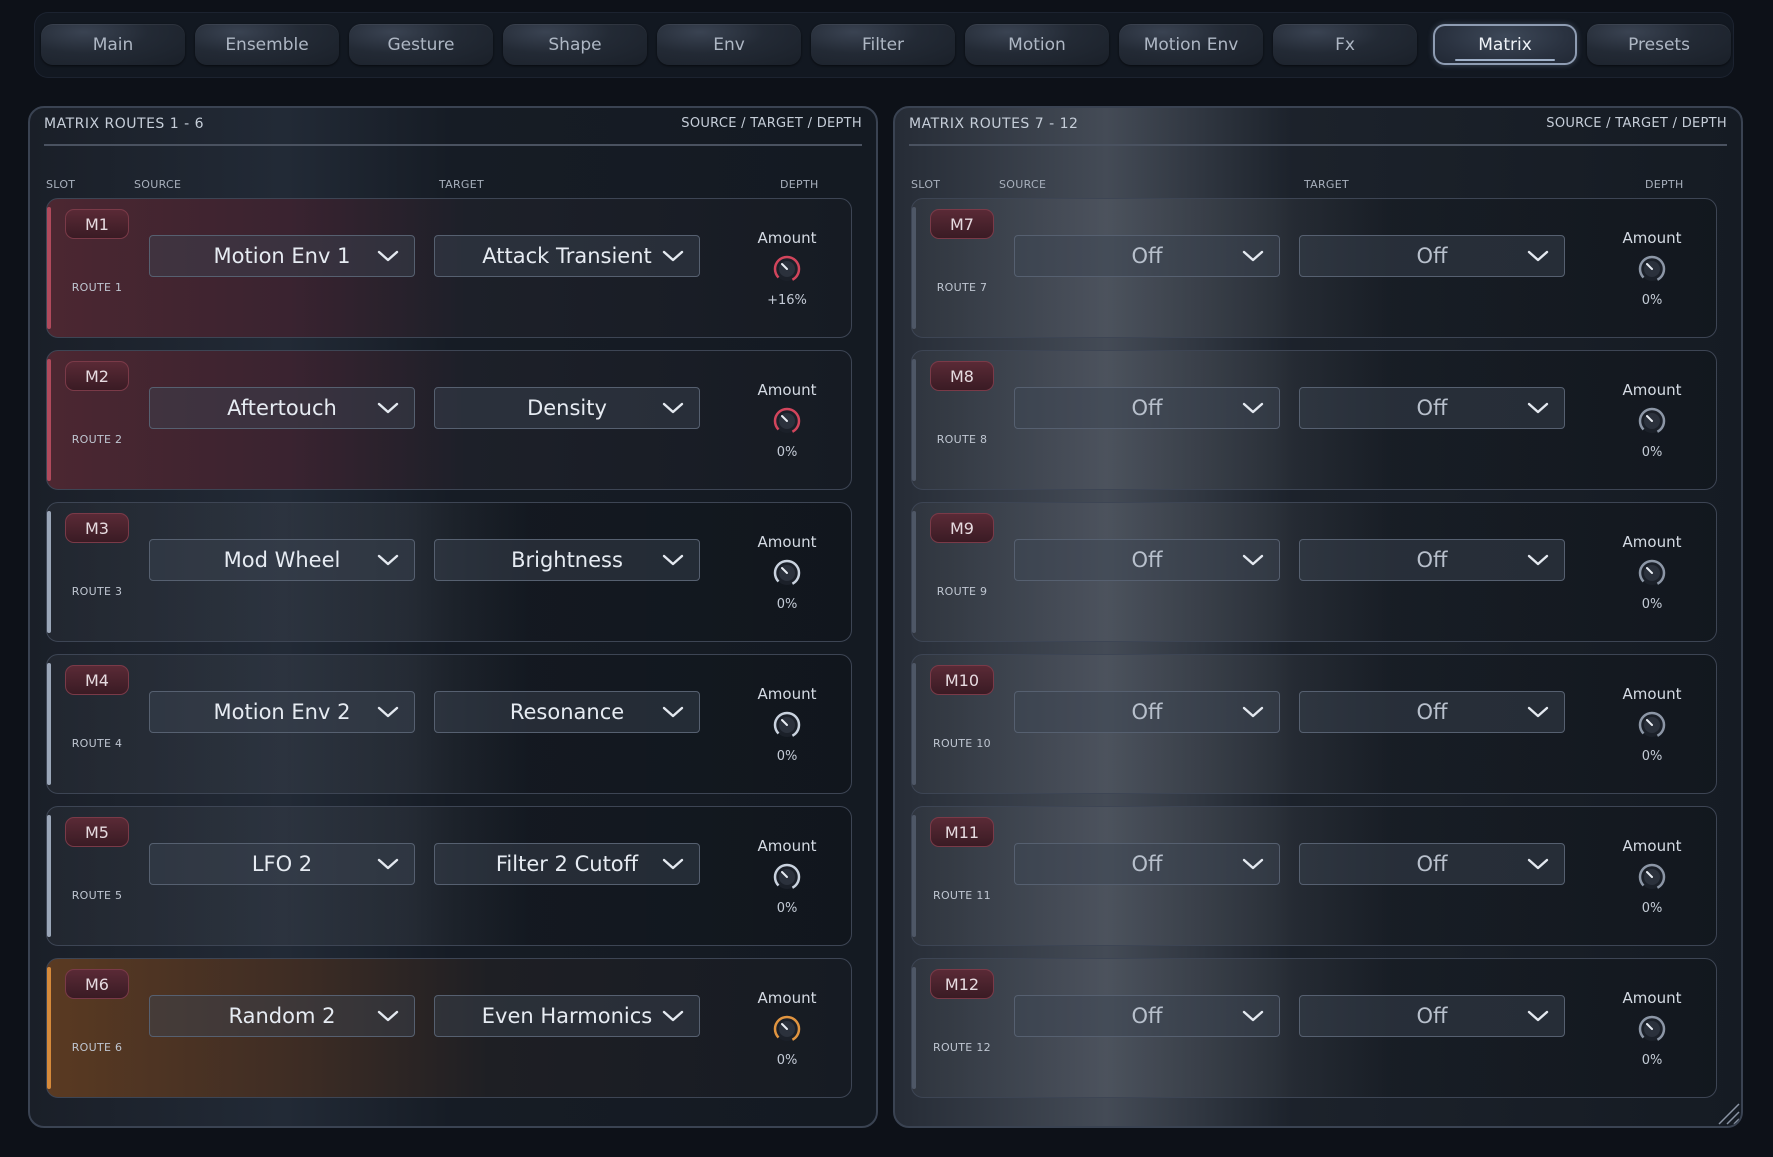 Image resolution: width=1773 pixels, height=1157 pixels. What do you see at coordinates (97, 376) in the screenshot?
I see `slot-badge: M2` at bounding box center [97, 376].